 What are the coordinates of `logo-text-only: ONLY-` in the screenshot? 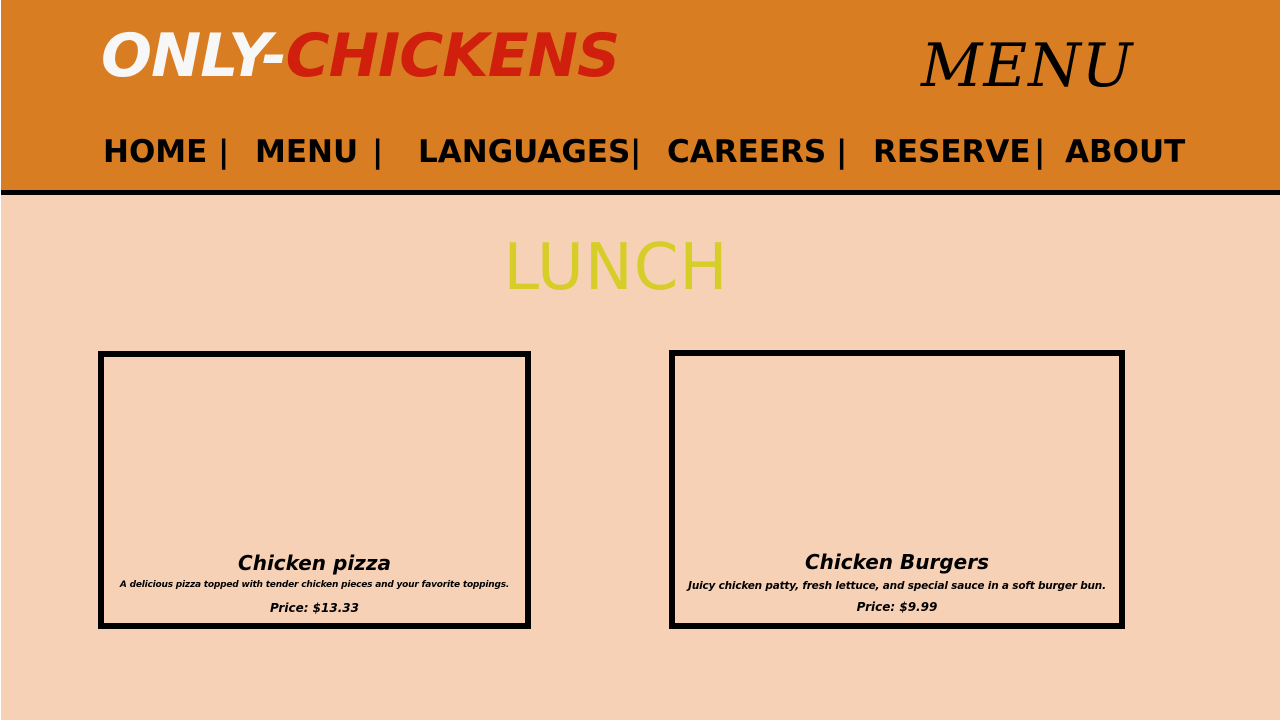 It's located at (194, 56).